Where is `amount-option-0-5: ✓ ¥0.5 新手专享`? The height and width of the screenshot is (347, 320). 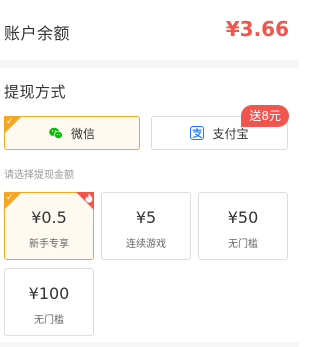
amount-option-0-5: ✓ ¥0.5 新手专享 is located at coordinates (49, 226).